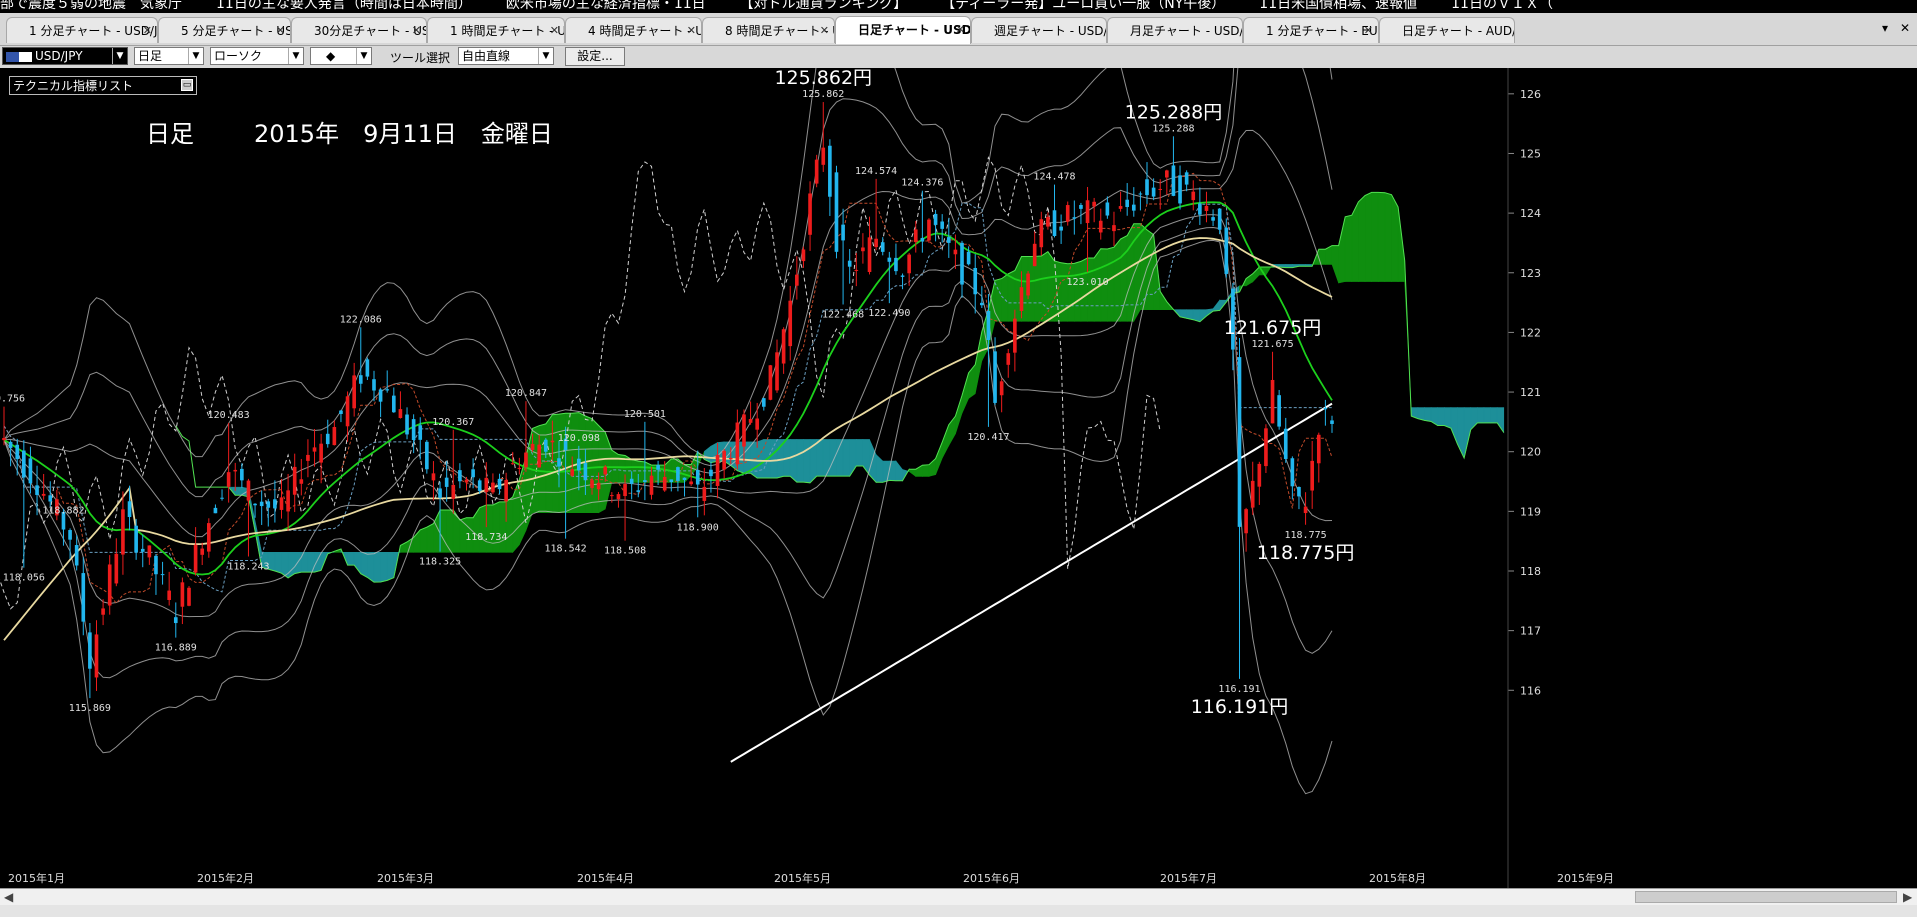  I want to click on x-tick-label: 2015年3月, so click(405, 878).